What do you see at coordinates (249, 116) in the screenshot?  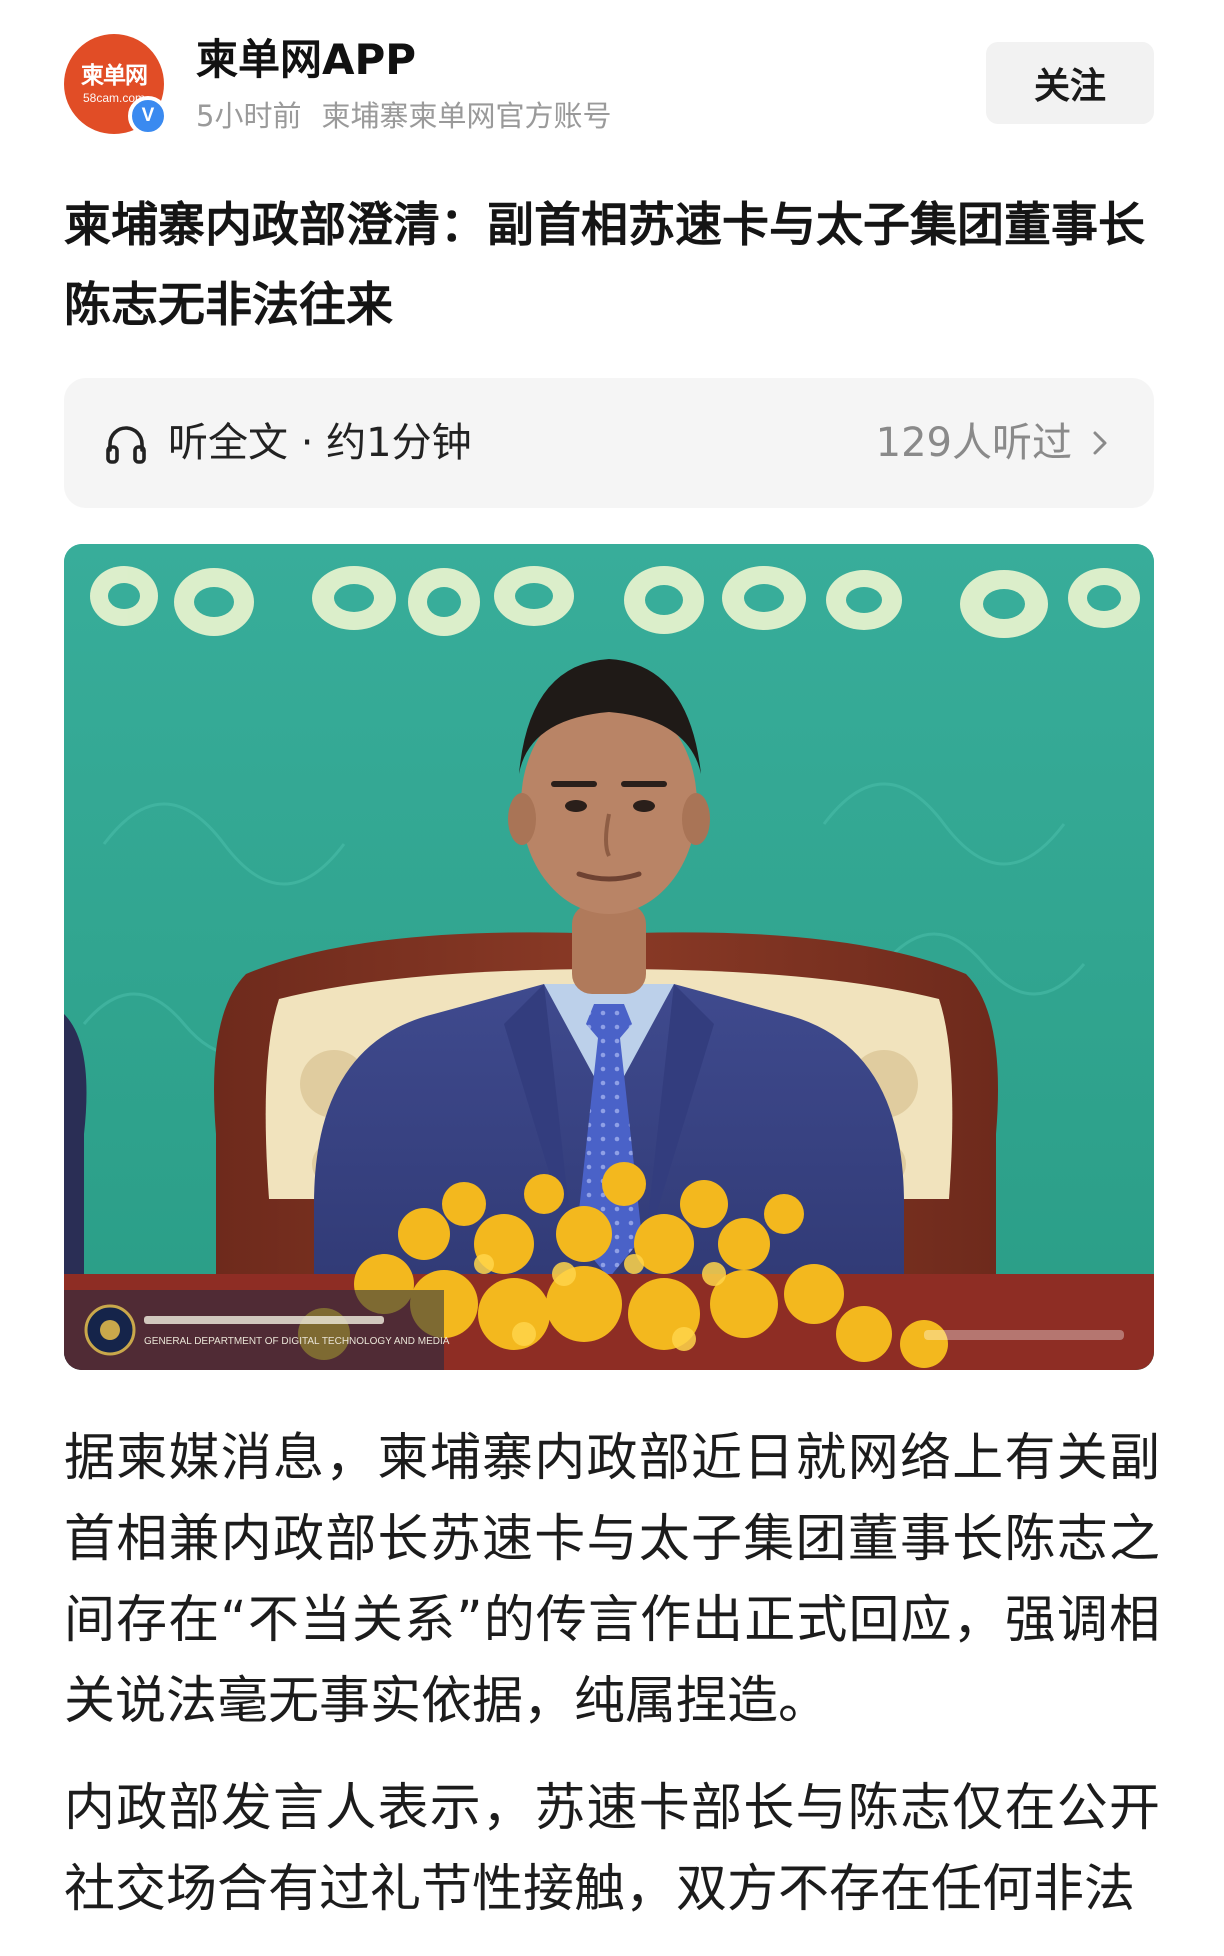 I see `post-time: 5小时前` at bounding box center [249, 116].